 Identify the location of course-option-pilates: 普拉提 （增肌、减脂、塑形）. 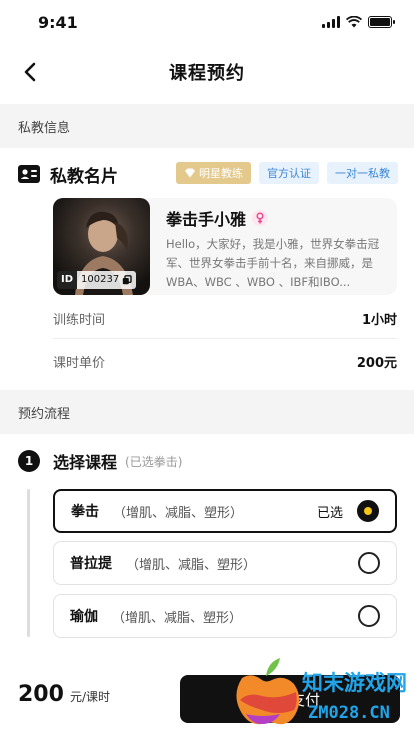
(225, 563).